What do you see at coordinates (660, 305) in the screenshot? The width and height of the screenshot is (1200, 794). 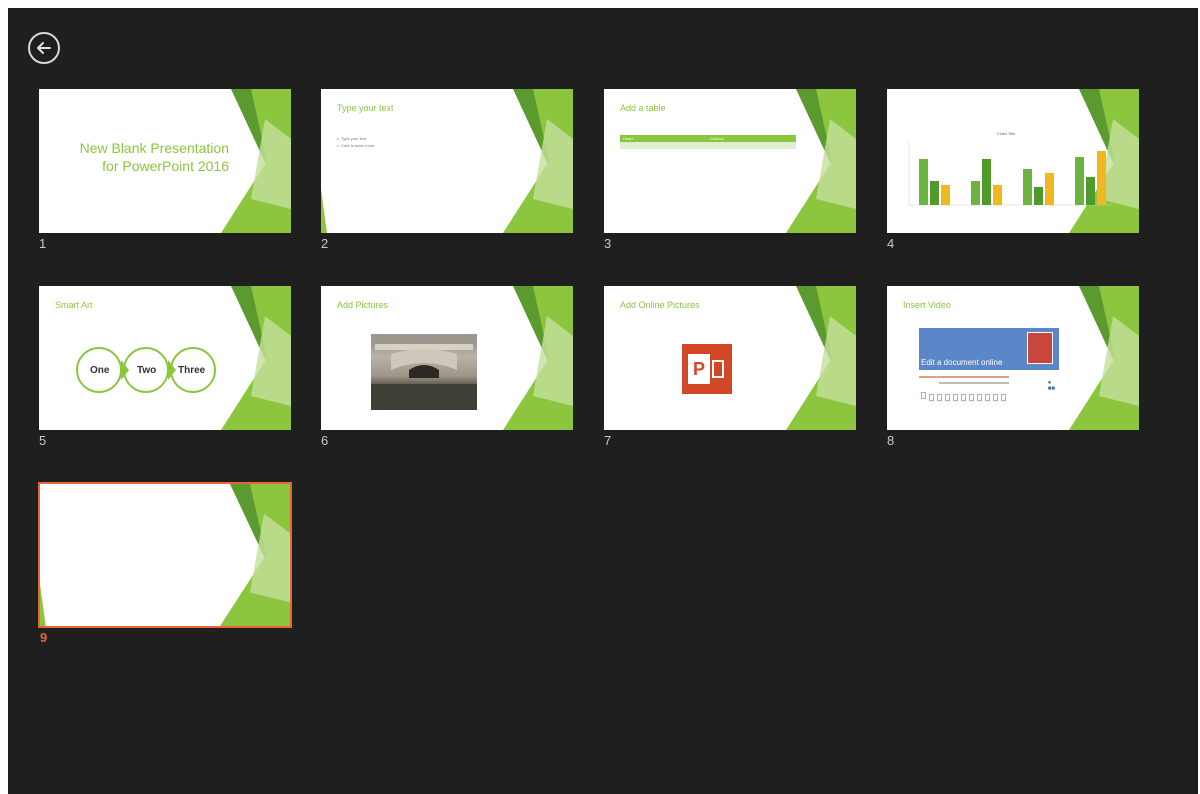 I see `slide-title: Add Online Pictures` at bounding box center [660, 305].